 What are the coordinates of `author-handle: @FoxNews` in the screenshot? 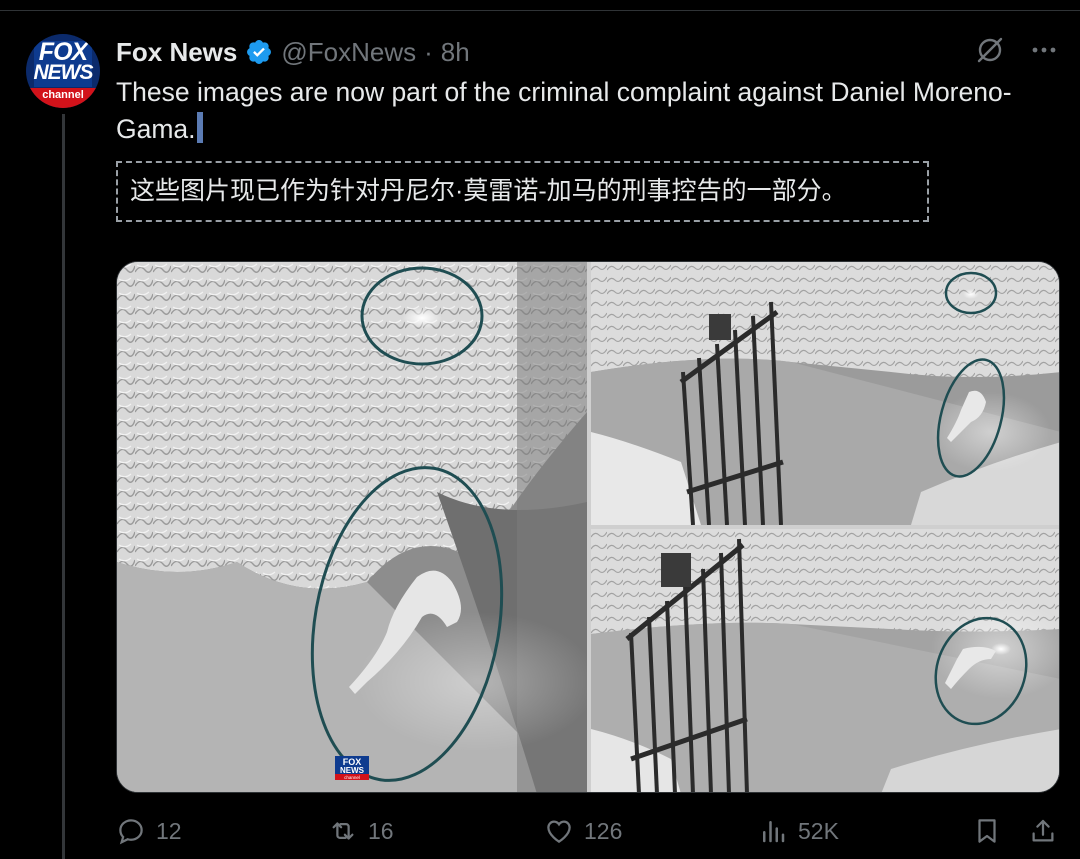 It's located at (348, 52).